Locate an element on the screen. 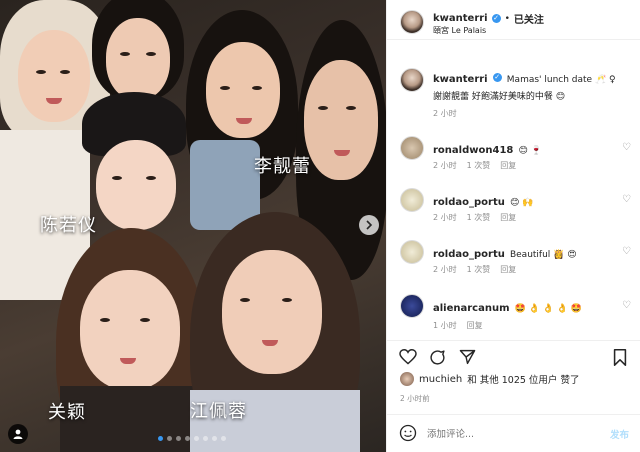  likes-summary: muchieh 和 其他 1025 位用户 赞了 is located at coordinates (489, 379).